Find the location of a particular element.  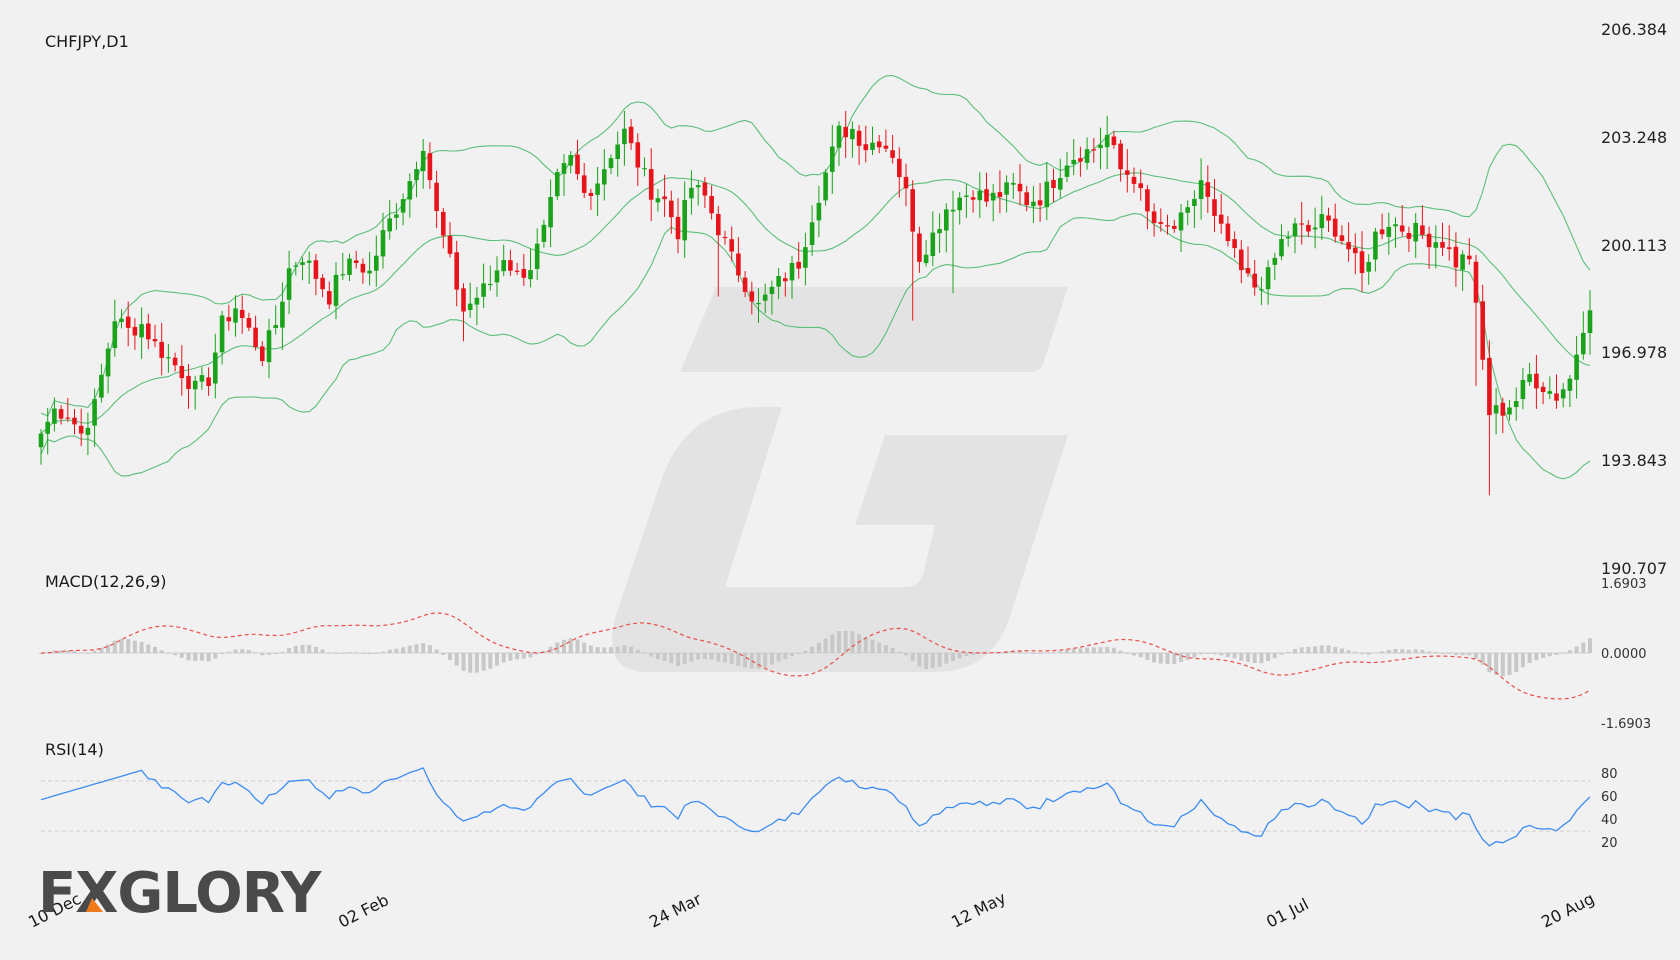

brand-logo-text: FXGLORY is located at coordinates (180, 893).